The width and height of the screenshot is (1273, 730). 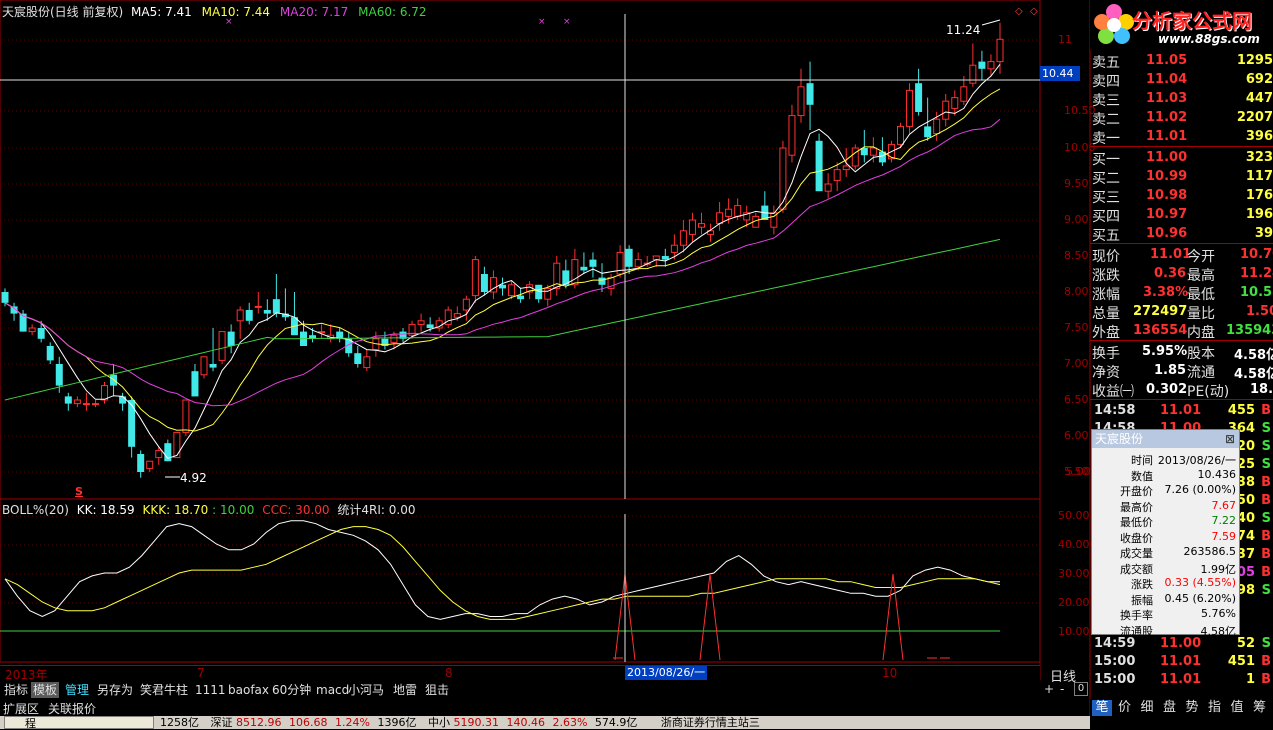 What do you see at coordinates (1166, 60) in the screenshot?
I see `order-book-price: 11.05` at bounding box center [1166, 60].